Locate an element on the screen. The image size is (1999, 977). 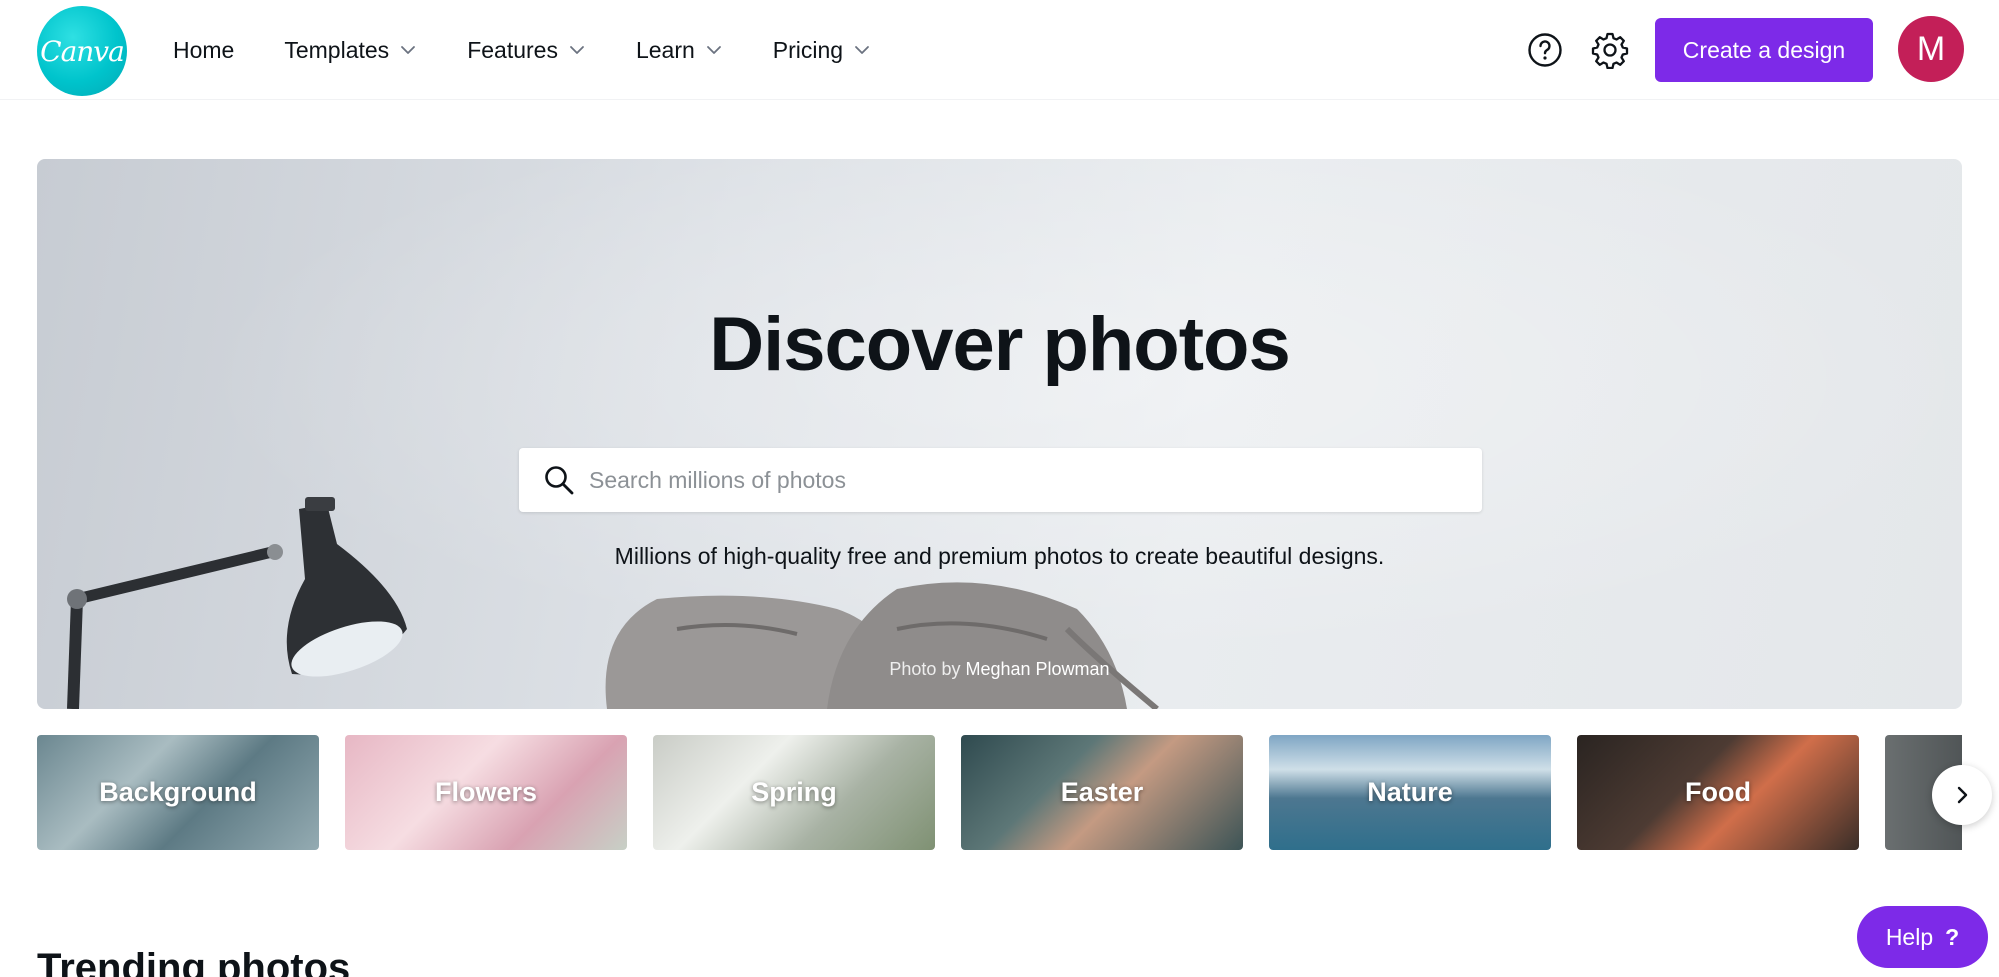
nav-features: Features is located at coordinates (526, 50).